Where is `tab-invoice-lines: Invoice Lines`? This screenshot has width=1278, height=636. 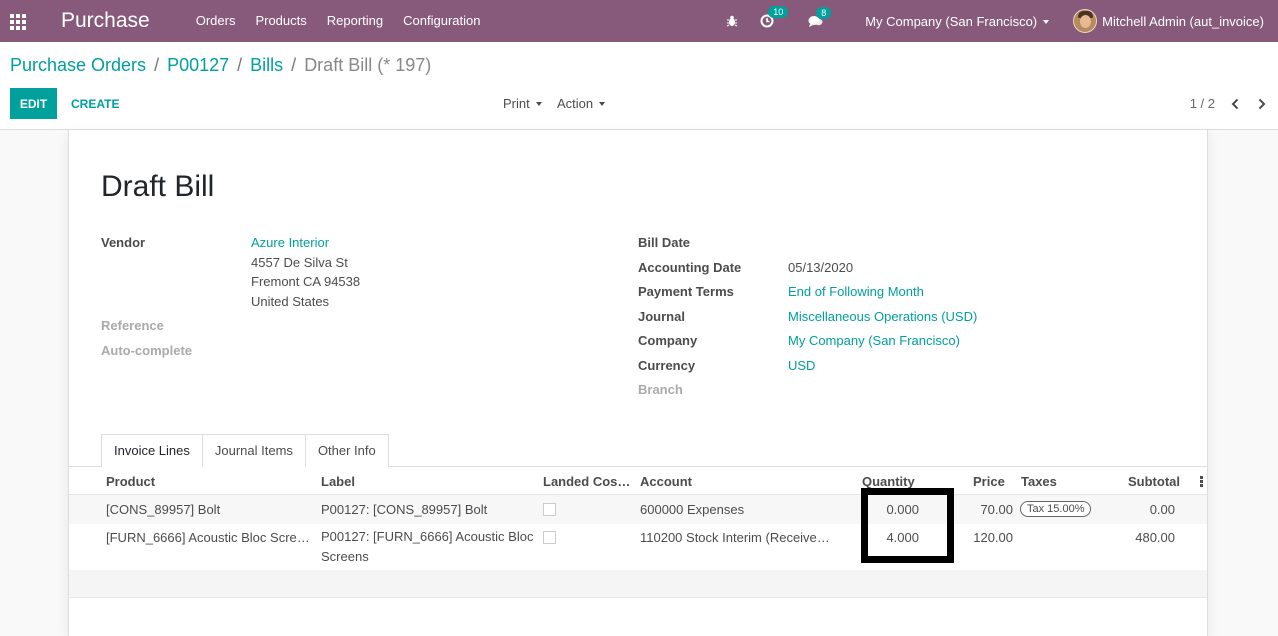
tab-invoice-lines: Invoice Lines is located at coordinates (152, 450).